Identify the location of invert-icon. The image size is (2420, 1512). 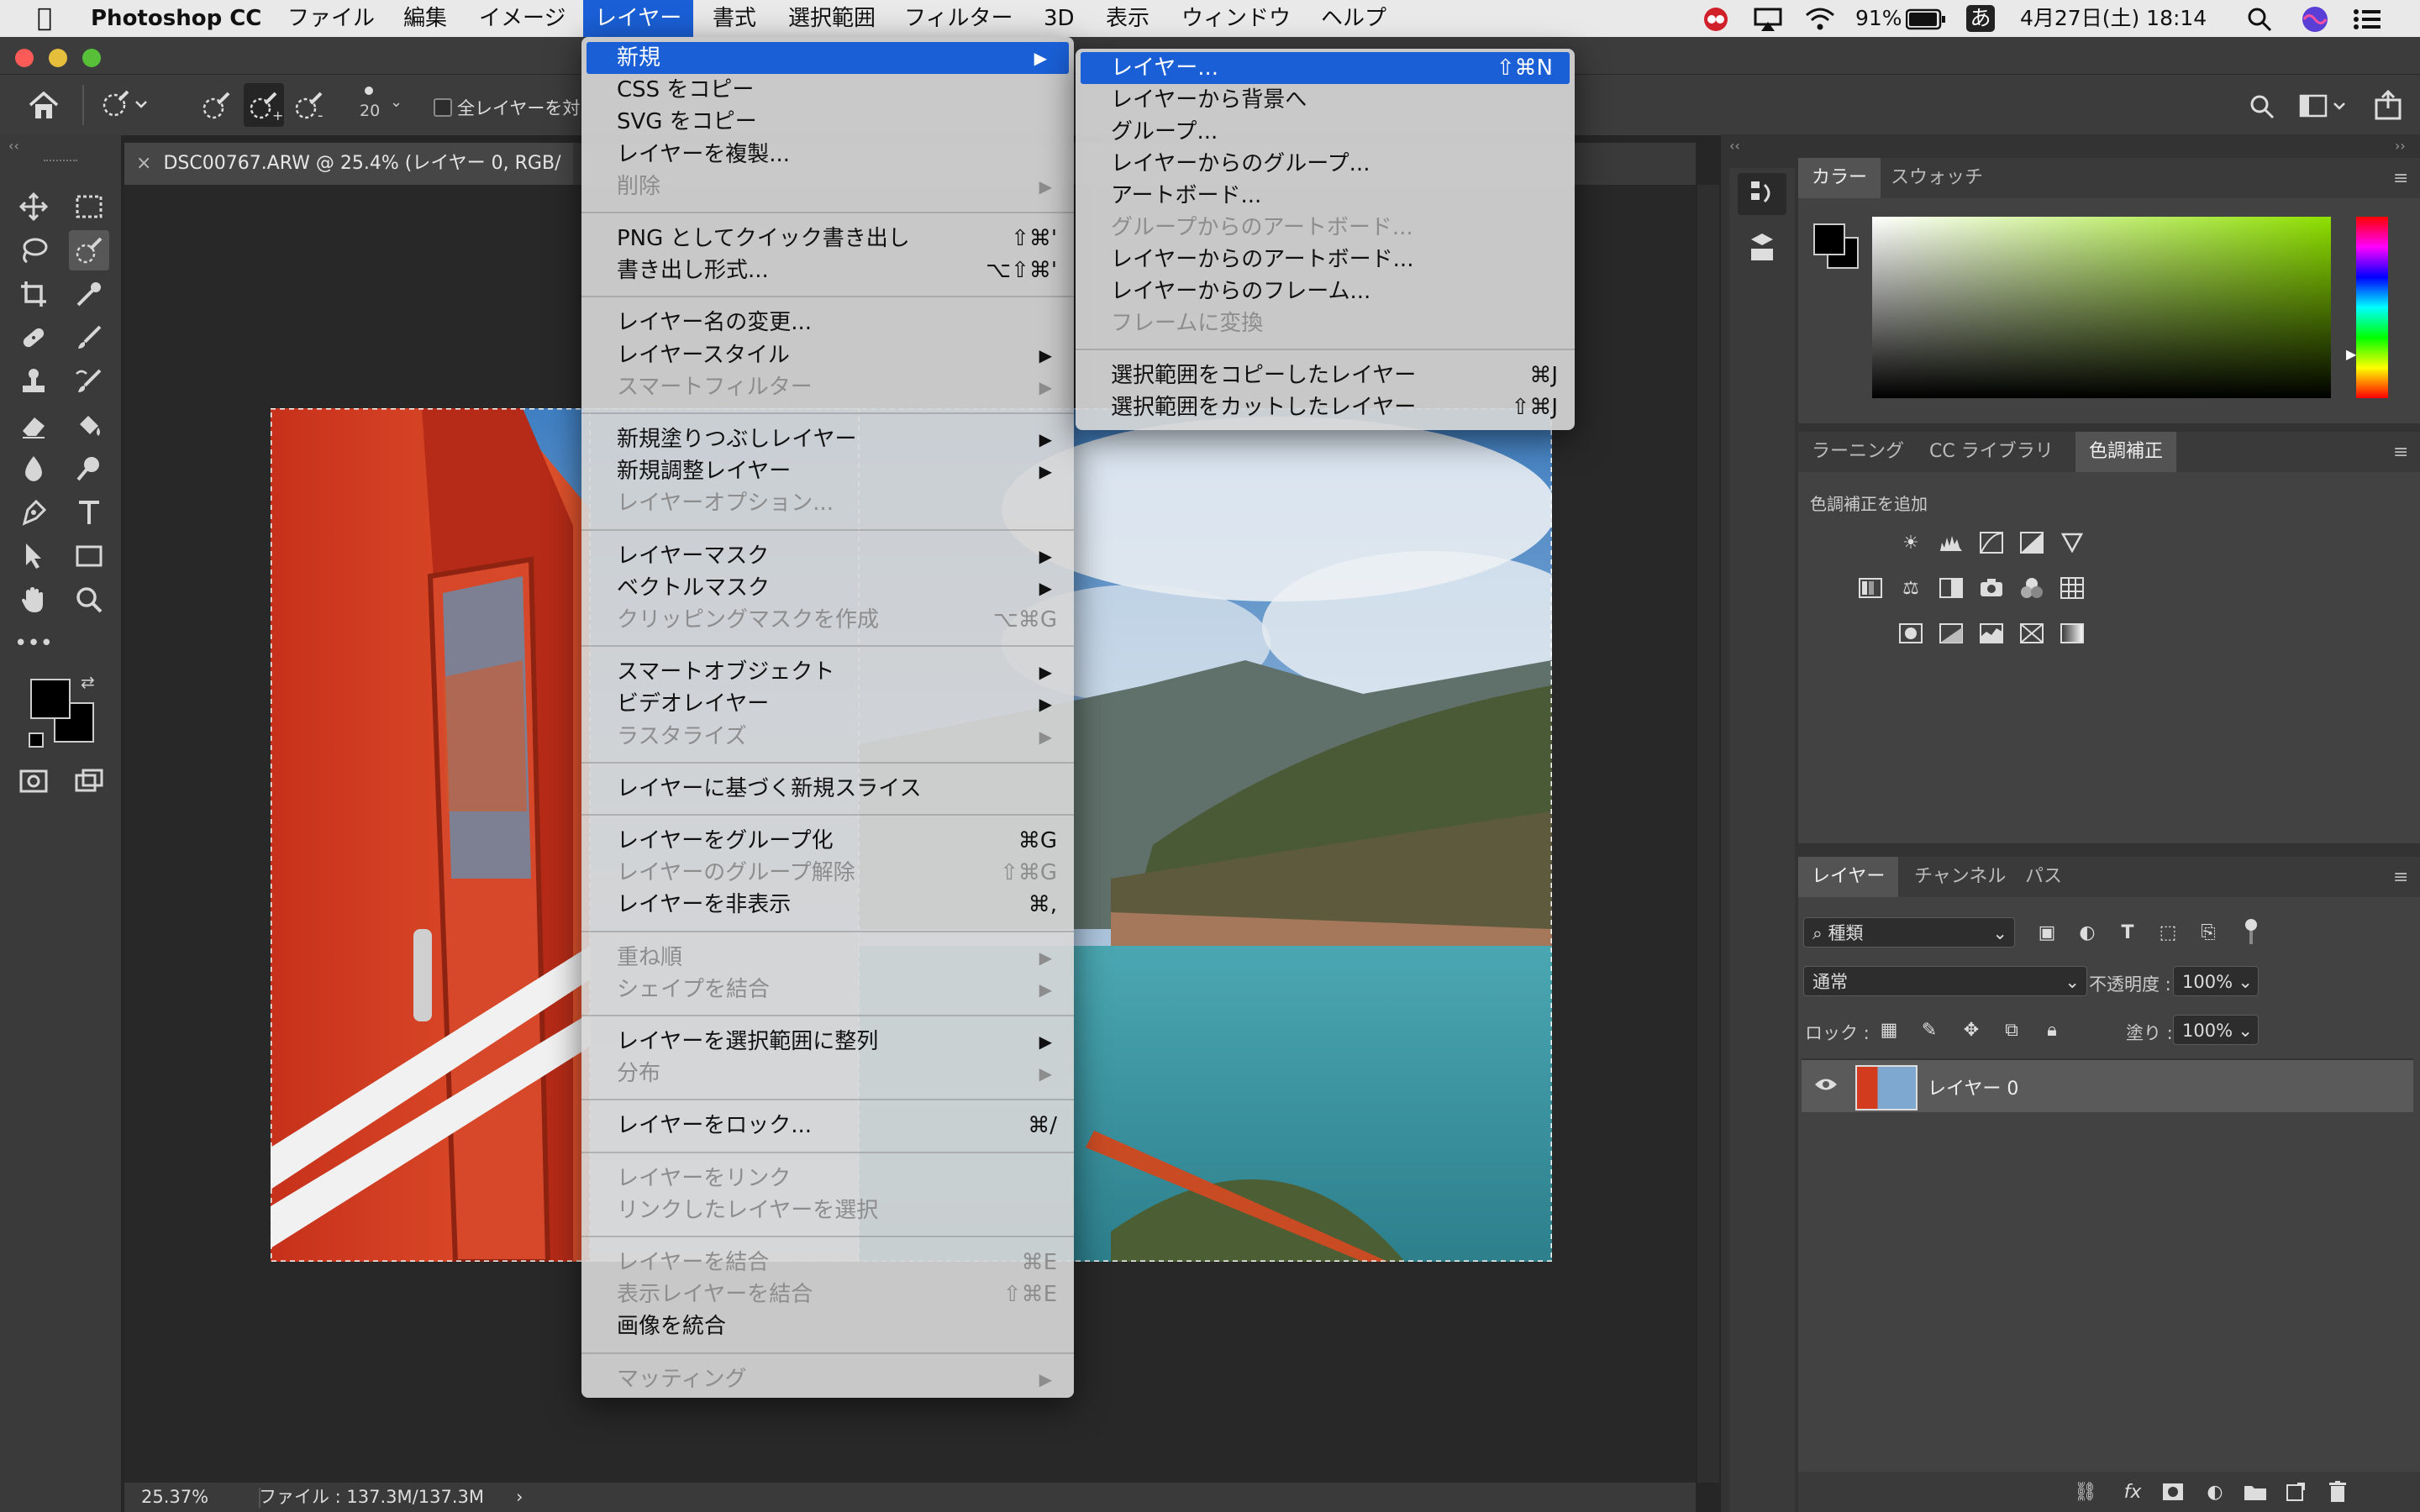
(1911, 633).